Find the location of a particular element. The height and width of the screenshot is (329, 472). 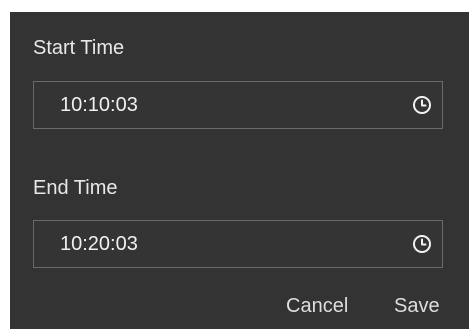

start-time-value: 10:10:03 is located at coordinates (99, 105).